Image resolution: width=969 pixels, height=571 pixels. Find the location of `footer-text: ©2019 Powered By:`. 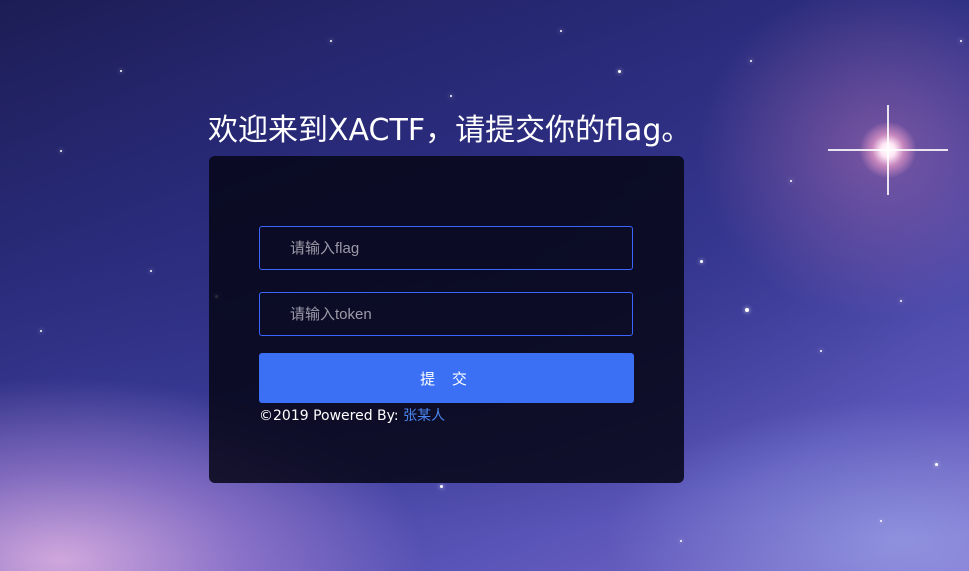

footer-text: ©2019 Powered By: is located at coordinates (331, 416).